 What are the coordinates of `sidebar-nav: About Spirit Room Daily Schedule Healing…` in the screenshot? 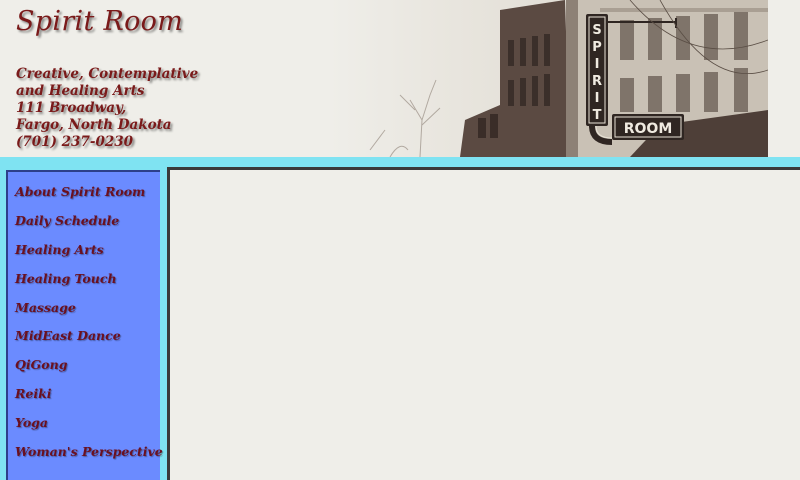 It's located at (84, 325).